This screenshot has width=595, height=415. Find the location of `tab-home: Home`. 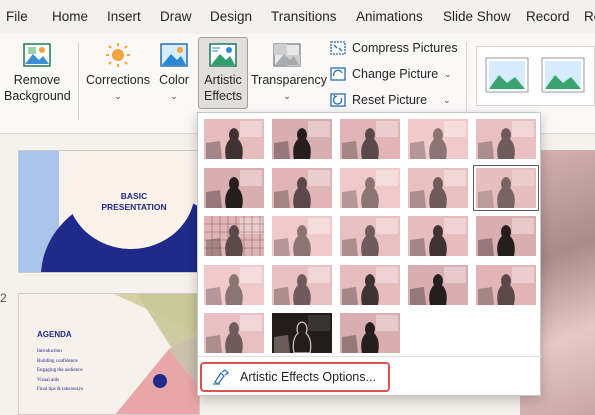

tab-home: Home is located at coordinates (70, 16).